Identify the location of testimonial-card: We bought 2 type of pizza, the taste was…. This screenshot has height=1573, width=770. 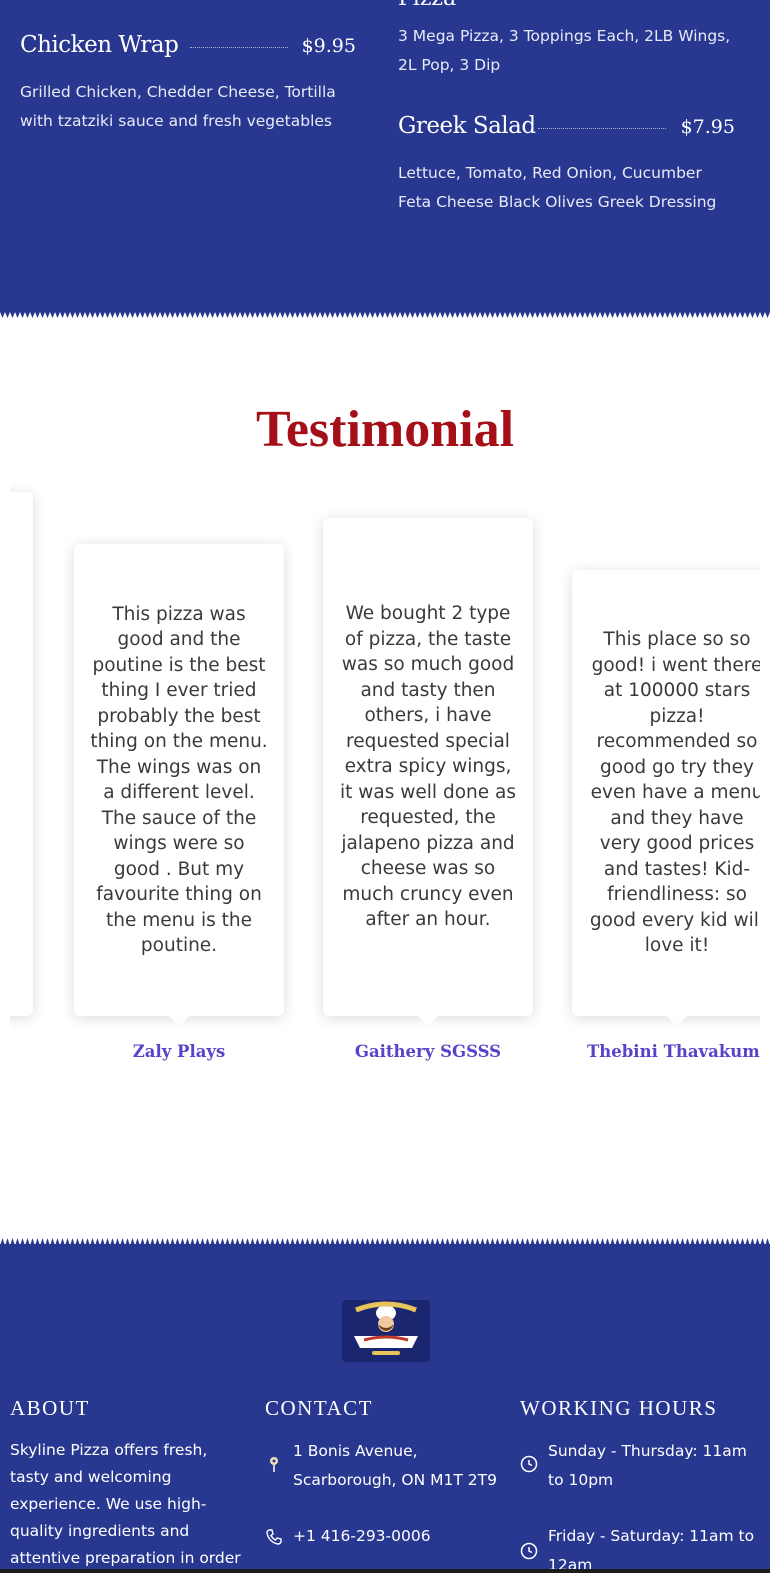
(428, 772).